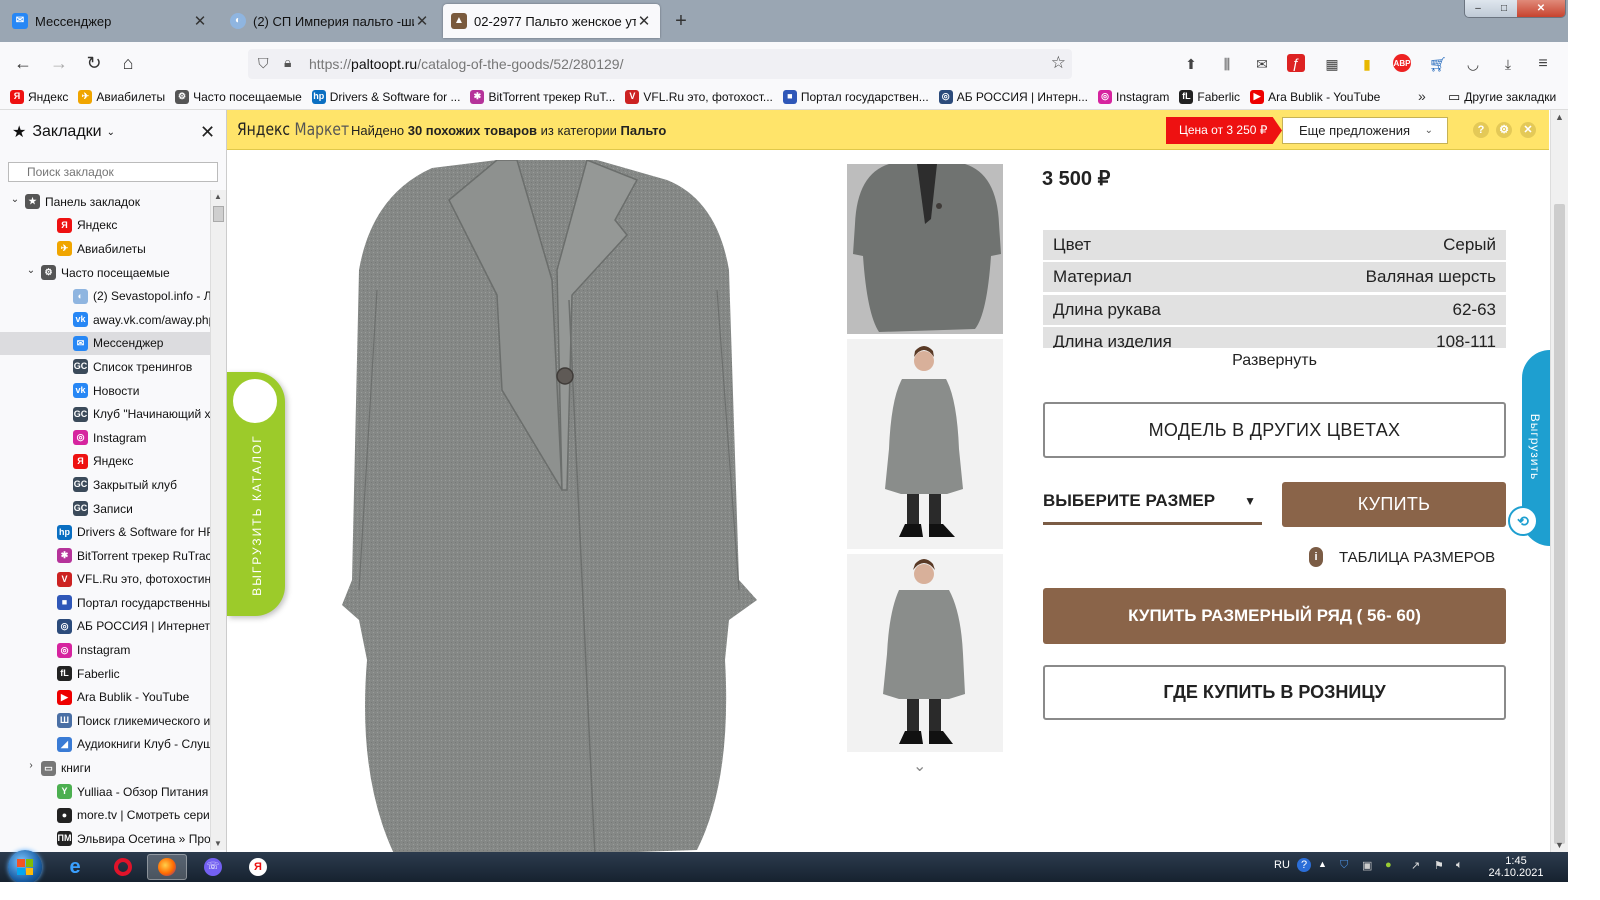 The height and width of the screenshot is (900, 1600). Describe the element at coordinates (1504, 130) in the screenshot. I see `gear-icon: ⚙` at that location.